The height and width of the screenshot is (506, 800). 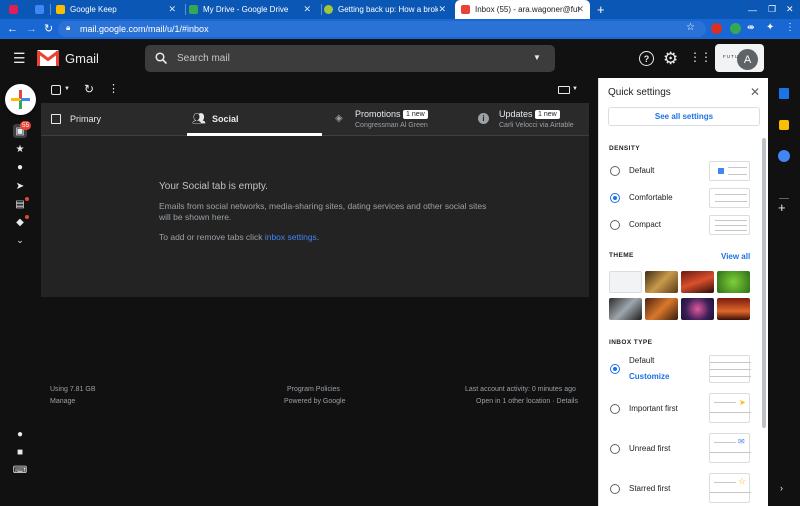 What do you see at coordinates (615, 489) in the screenshot?
I see `inbox-type-starred-radio` at bounding box center [615, 489].